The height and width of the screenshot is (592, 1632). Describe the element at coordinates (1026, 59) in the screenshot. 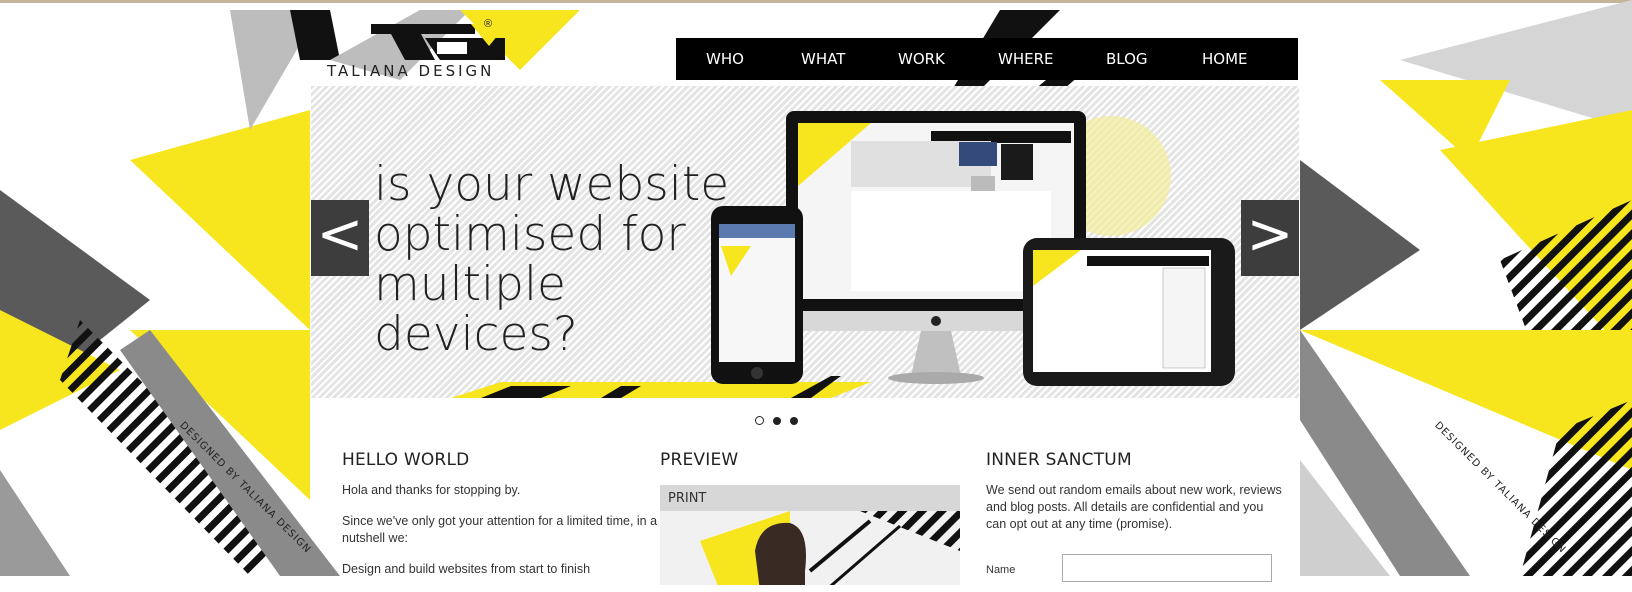

I see `nav-where: WHERE` at that location.